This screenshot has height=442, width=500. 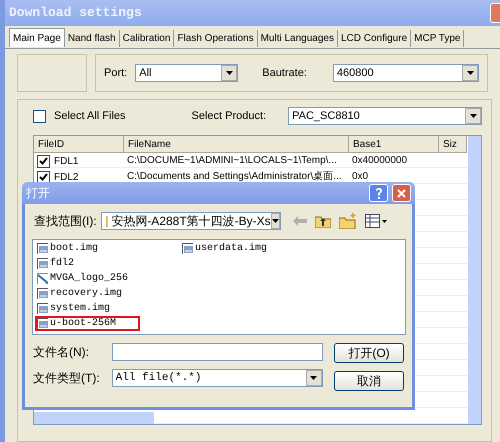 I want to click on tab: Flash Operations, so click(x=216, y=38).